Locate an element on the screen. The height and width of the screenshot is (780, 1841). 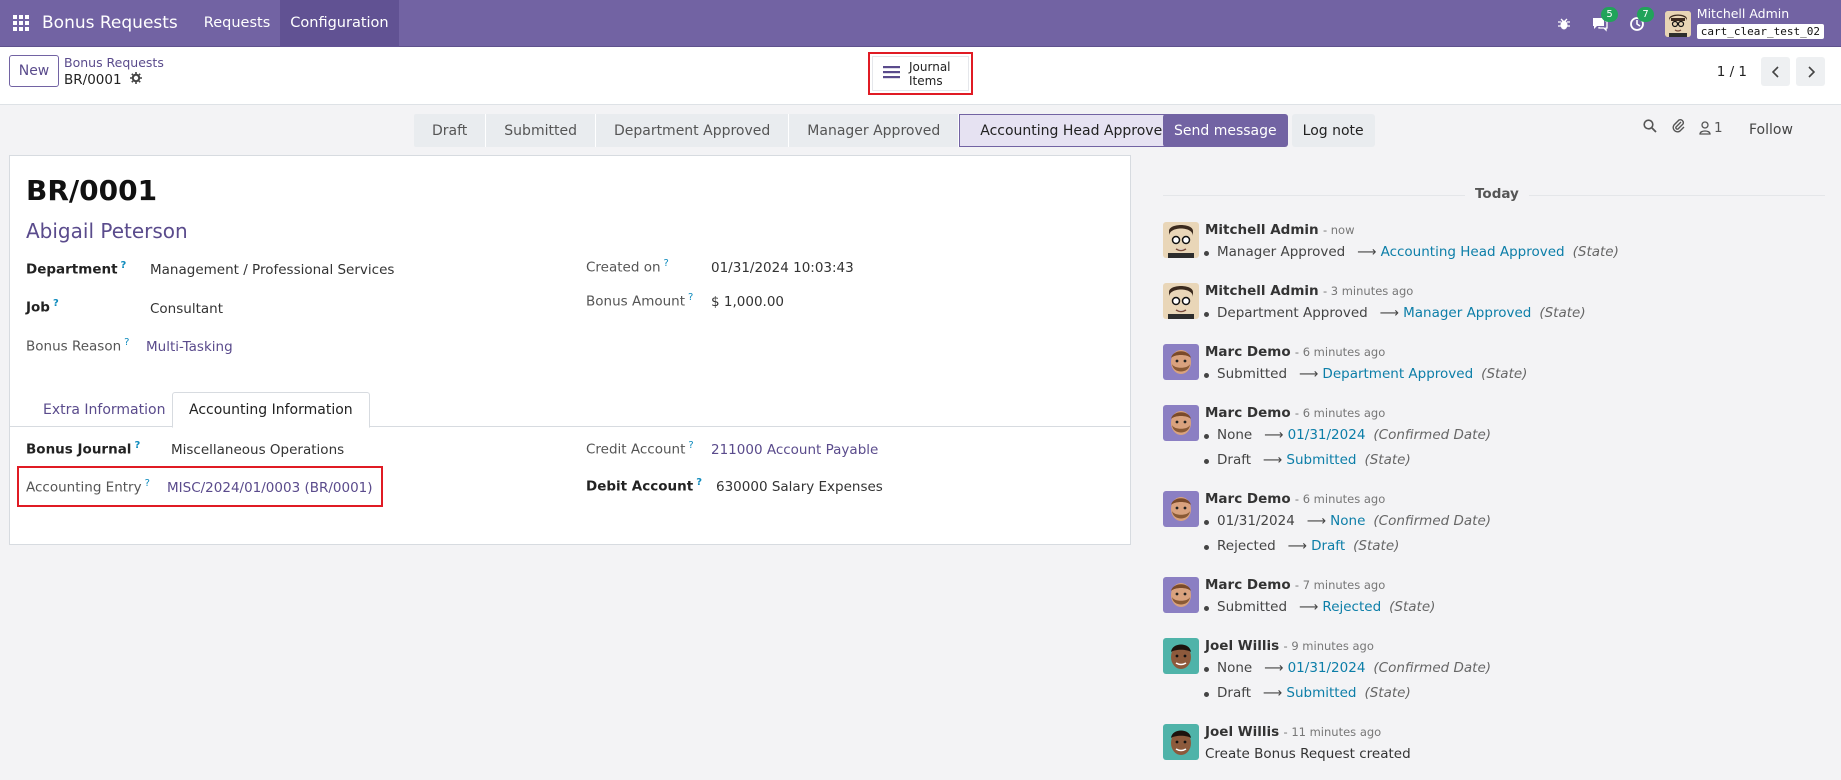
message-date: - 6 minutes ago is located at coordinates (1340, 413).